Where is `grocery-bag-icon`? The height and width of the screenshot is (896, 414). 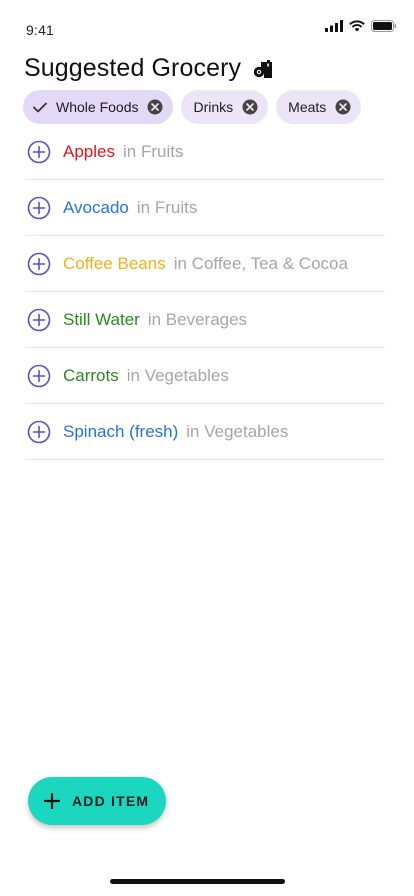 grocery-bag-icon is located at coordinates (263, 69).